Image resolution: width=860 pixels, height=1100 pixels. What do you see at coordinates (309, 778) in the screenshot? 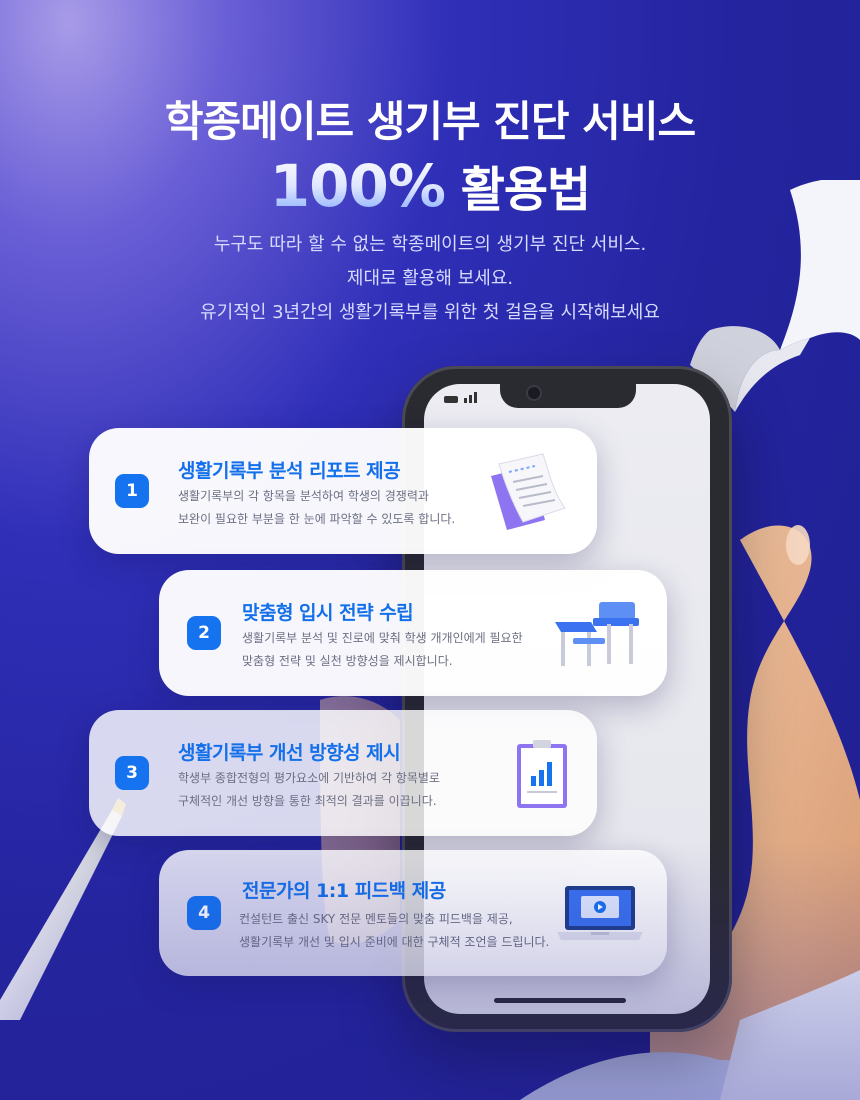
I see `description-line: 학생부 종합전형의 평가요소에 기반하여 각 항목별로` at bounding box center [309, 778].